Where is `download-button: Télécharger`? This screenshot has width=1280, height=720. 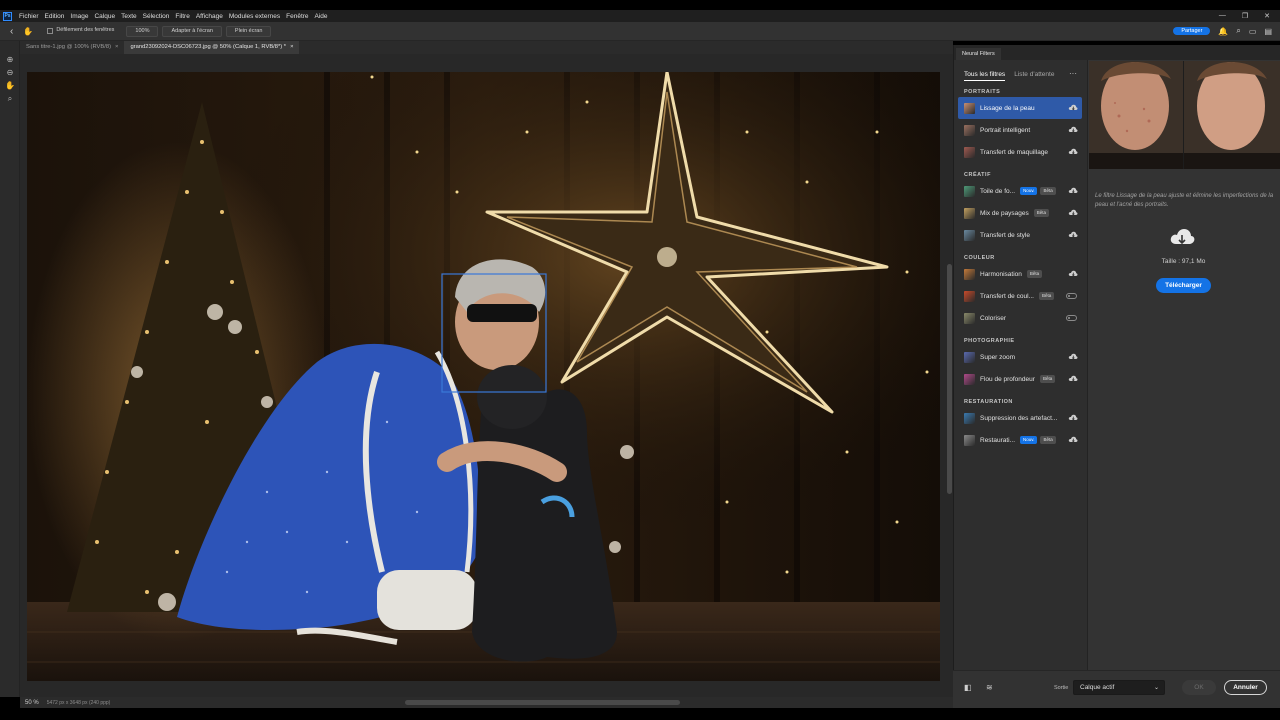 download-button: Télécharger is located at coordinates (1183, 285).